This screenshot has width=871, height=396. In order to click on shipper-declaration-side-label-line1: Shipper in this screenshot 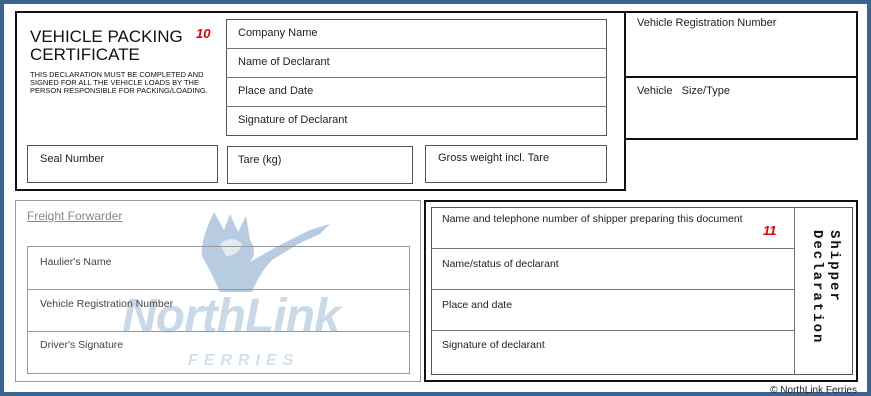, I will do `click(834, 266)`.